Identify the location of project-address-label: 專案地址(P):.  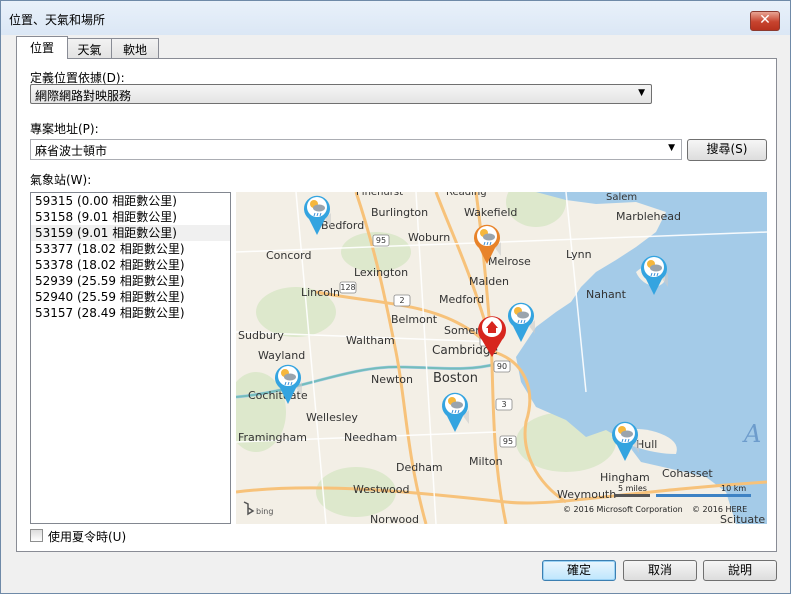
(64, 129).